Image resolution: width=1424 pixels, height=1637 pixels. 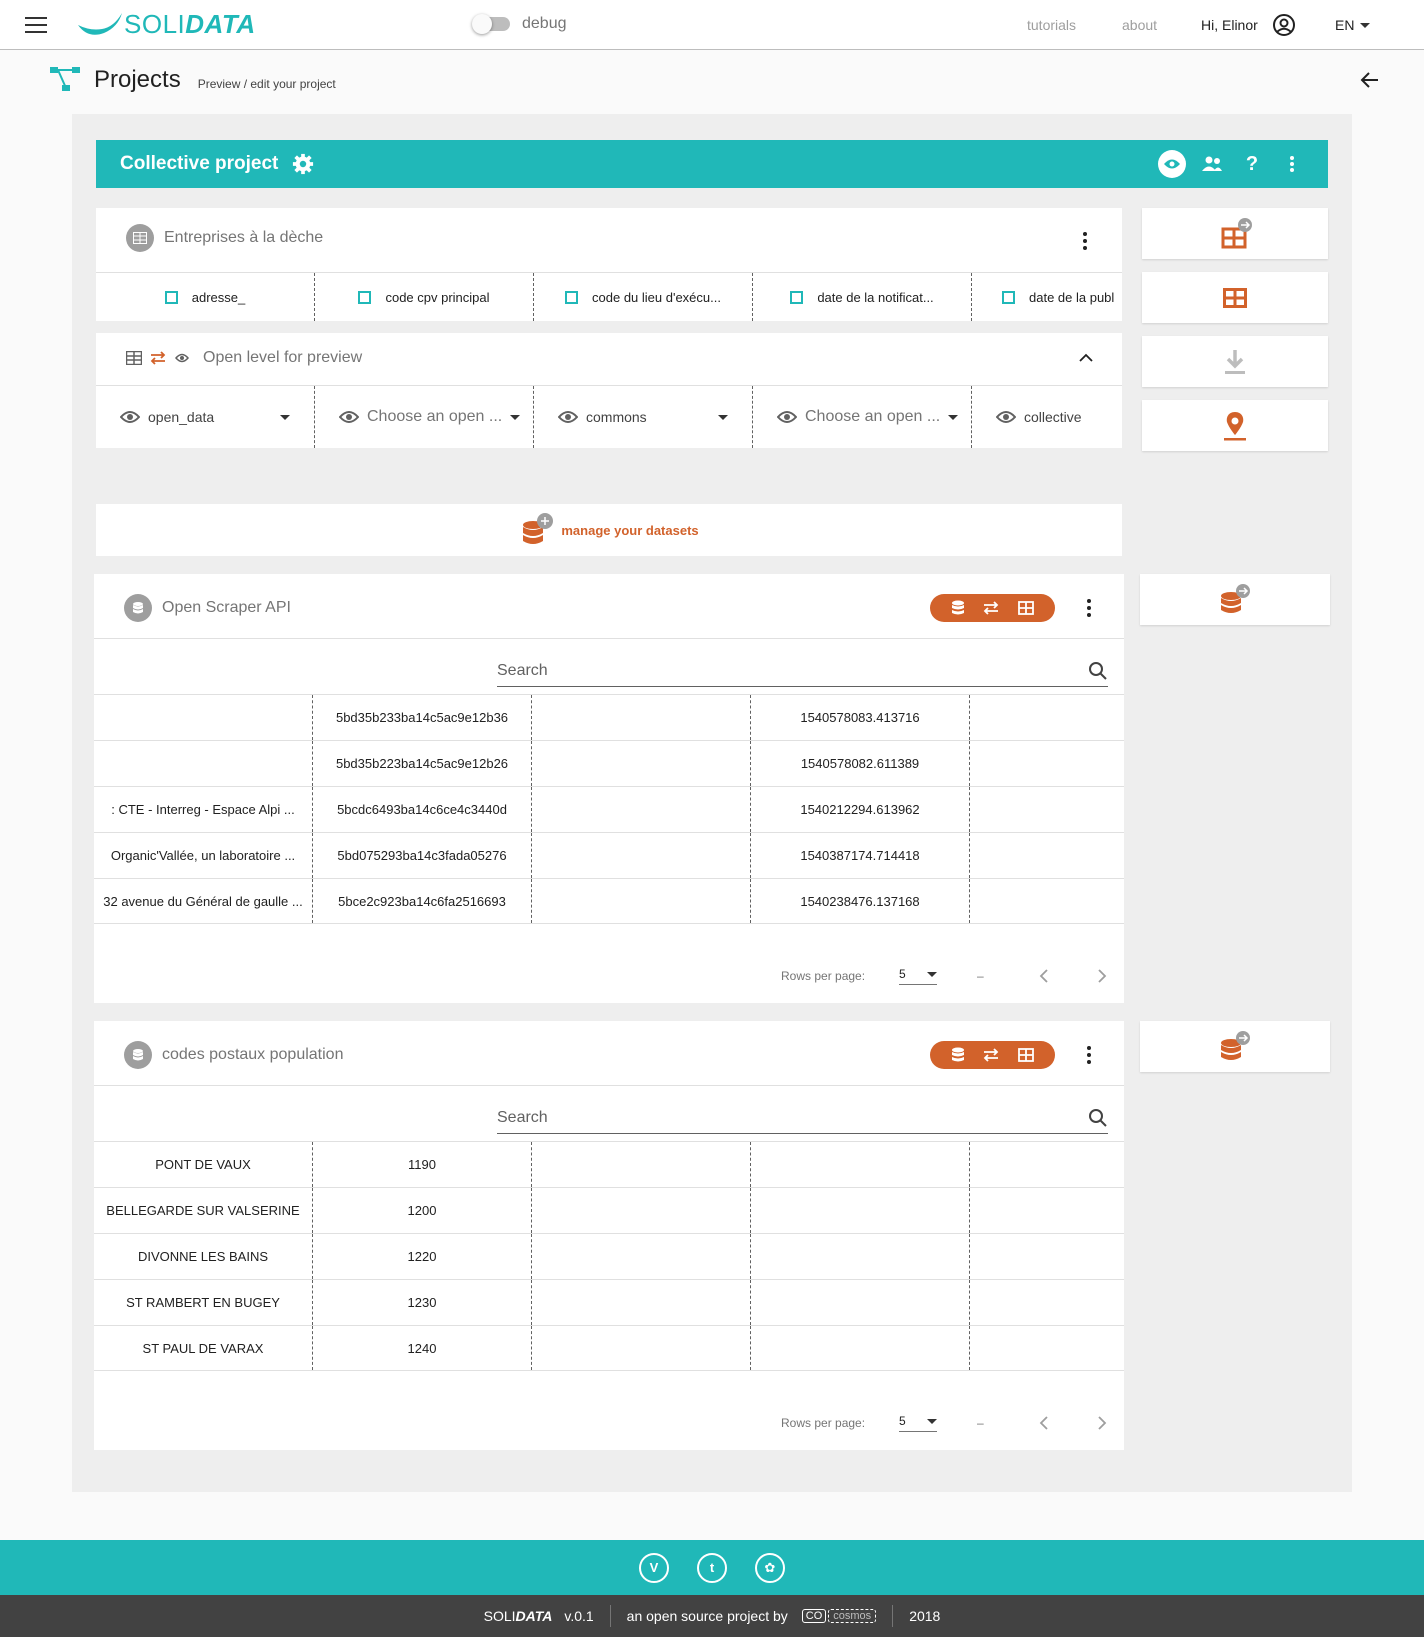 I want to click on twitter-icon: t, so click(x=712, y=1567).